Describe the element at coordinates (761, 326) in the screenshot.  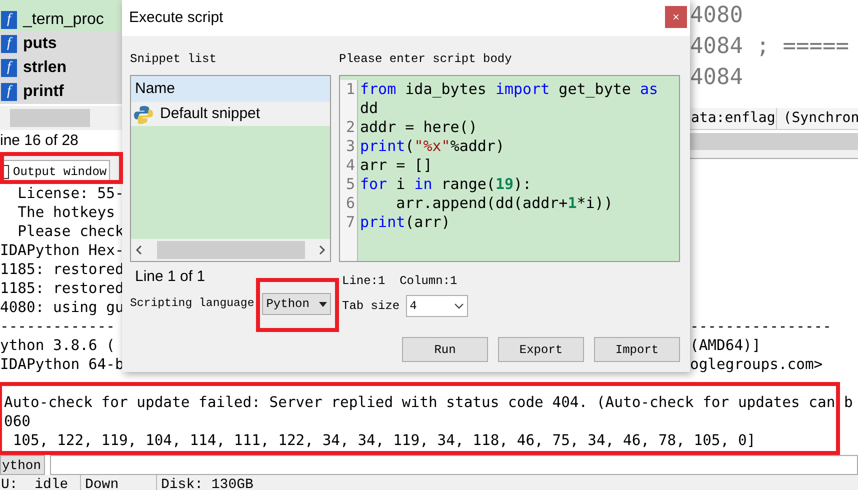
I see `output-line: ----------------` at that location.